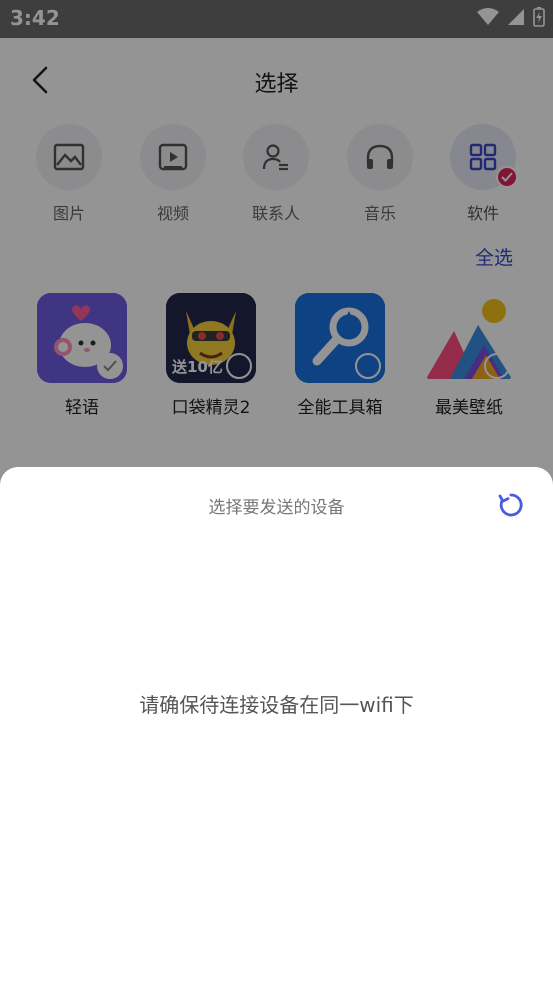 The image size is (553, 984). Describe the element at coordinates (276, 508) in the screenshot. I see `sheet-title: 选择要发送的设备` at that location.